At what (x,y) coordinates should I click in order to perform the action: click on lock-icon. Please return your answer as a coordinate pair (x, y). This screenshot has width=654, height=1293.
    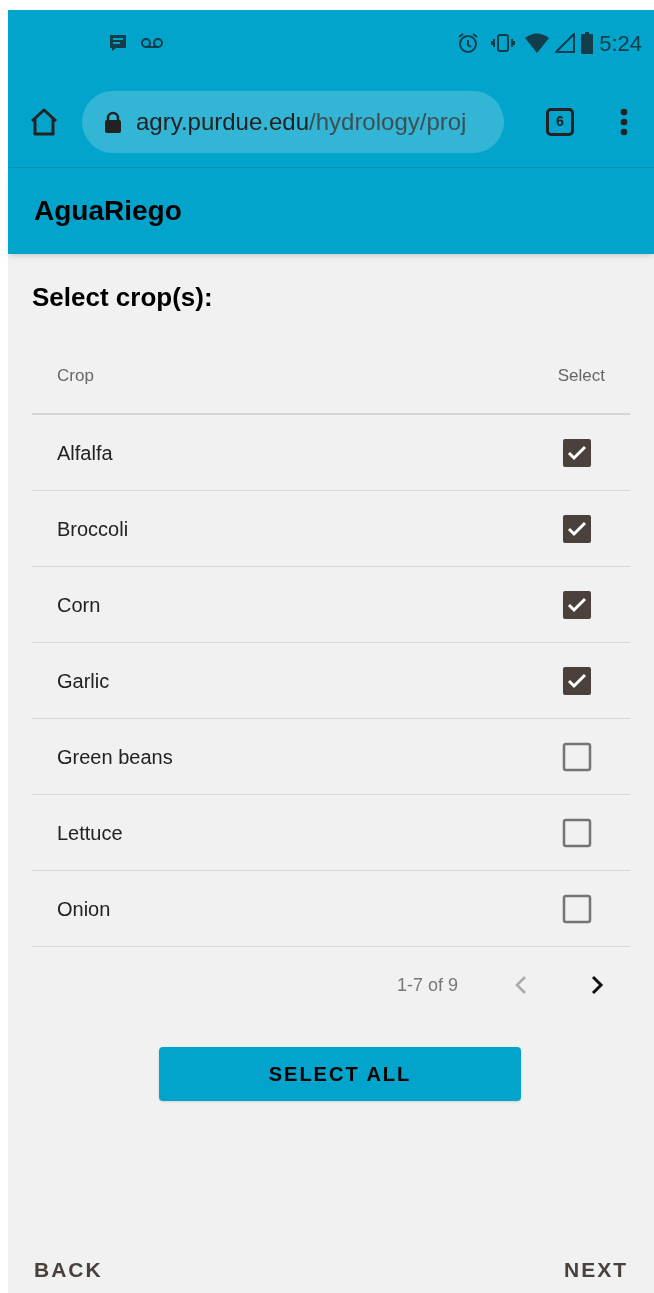
    Looking at the image, I should click on (113, 121).